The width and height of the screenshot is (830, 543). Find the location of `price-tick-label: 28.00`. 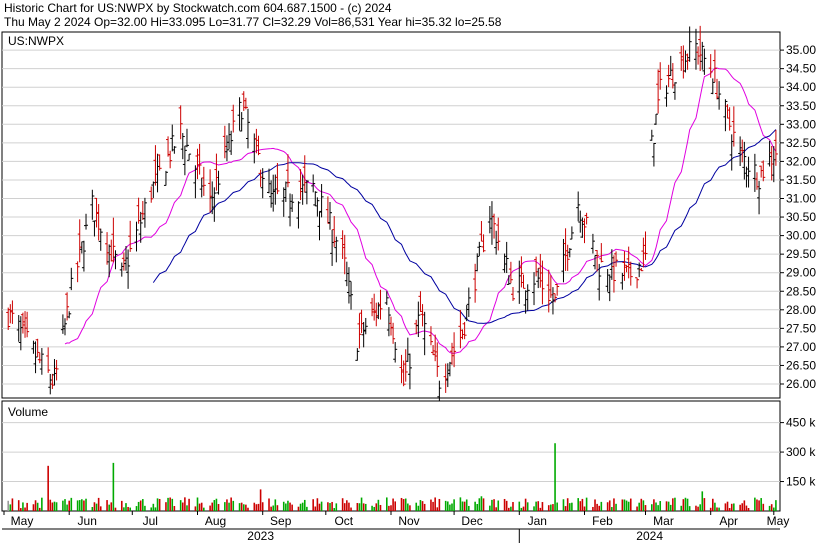

price-tick-label: 28.00 is located at coordinates (801, 310).